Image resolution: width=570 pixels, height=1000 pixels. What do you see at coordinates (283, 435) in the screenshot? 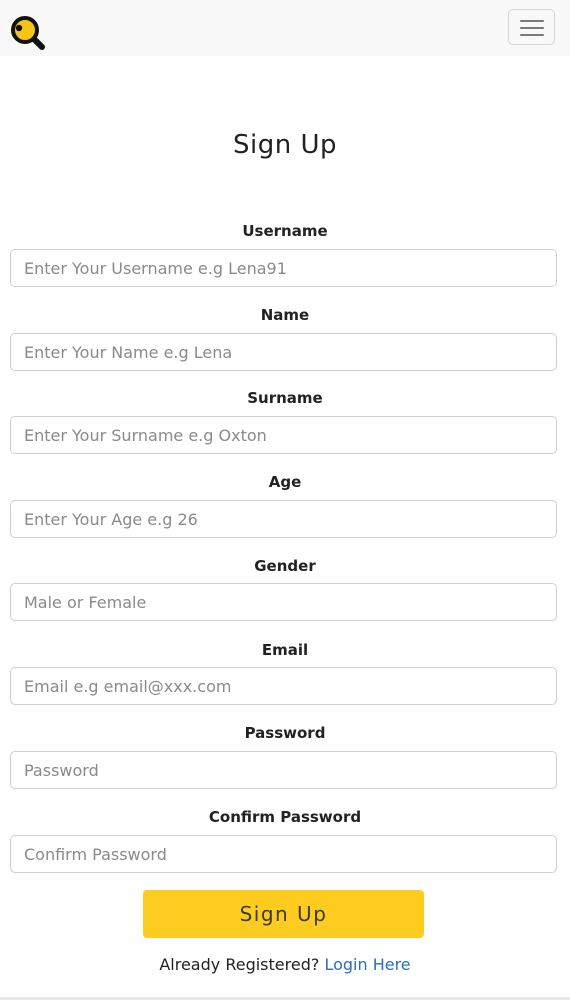
I see `surname-input` at bounding box center [283, 435].